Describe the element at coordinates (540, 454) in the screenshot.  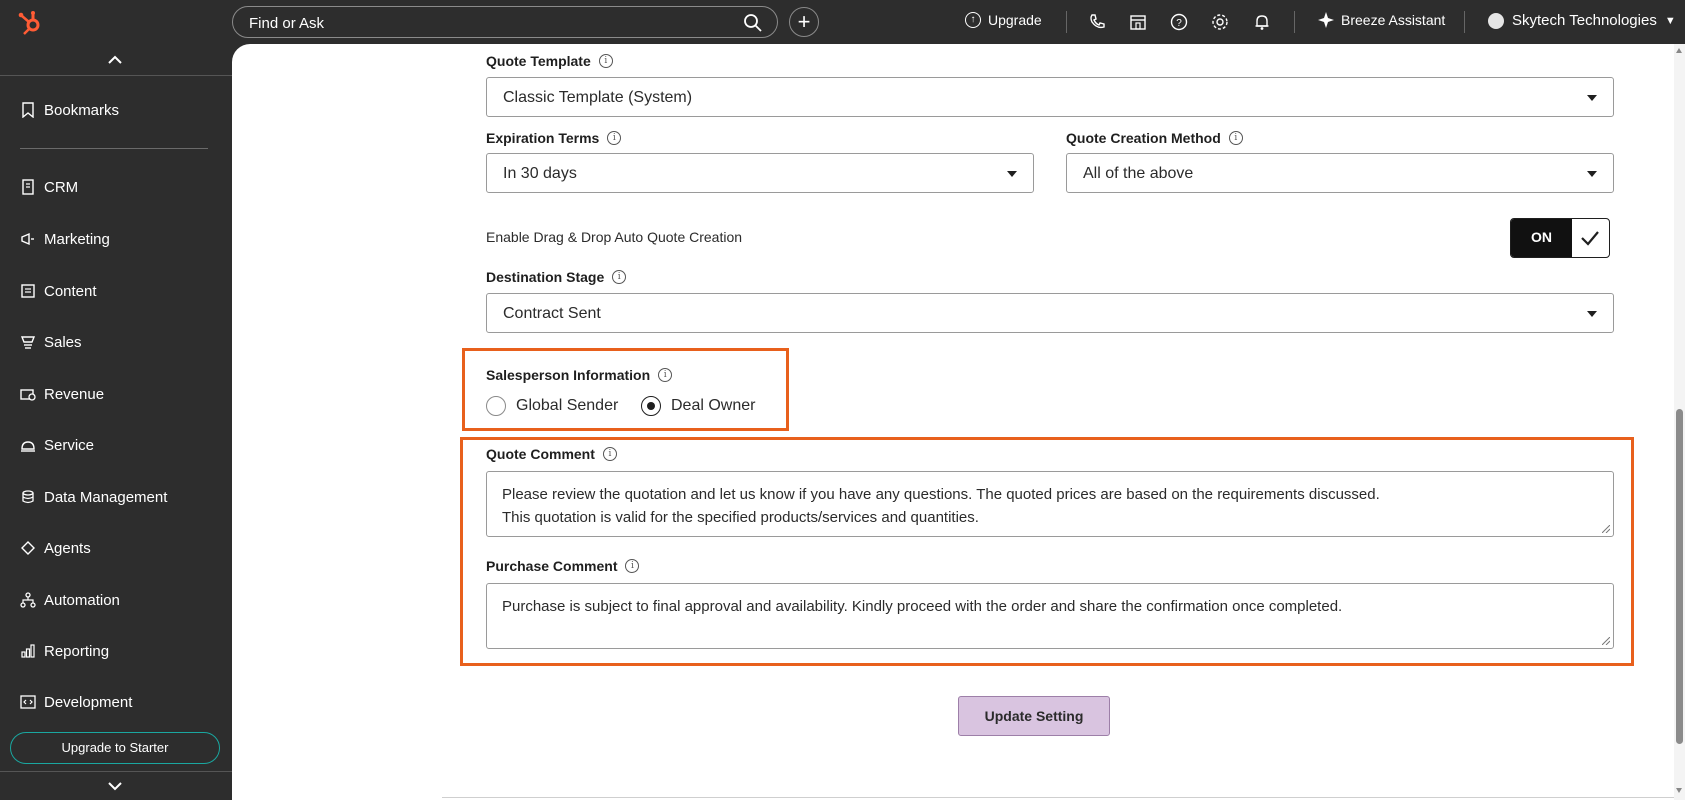
I see `field-label: Quote Comment` at that location.